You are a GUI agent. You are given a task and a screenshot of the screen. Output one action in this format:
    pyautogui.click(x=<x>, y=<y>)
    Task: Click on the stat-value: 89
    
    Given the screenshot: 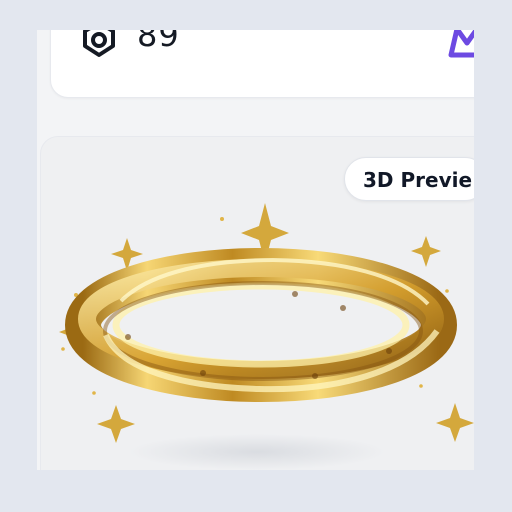 What is the action you would take?
    pyautogui.click(x=158, y=42)
    